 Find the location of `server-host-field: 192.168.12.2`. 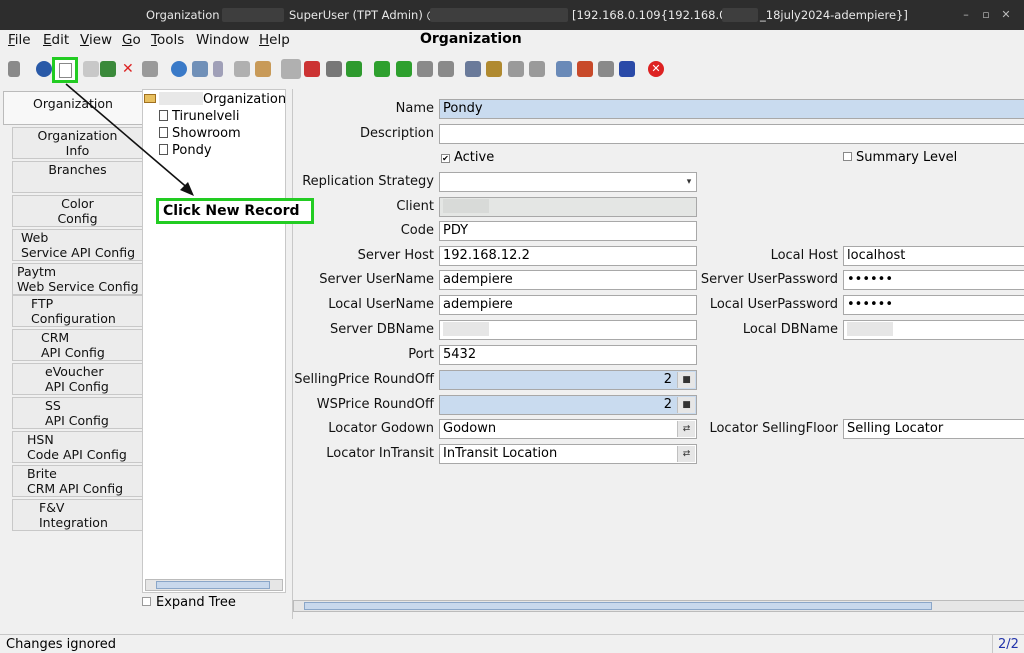

server-host-field: 192.168.12.2 is located at coordinates (568, 256).